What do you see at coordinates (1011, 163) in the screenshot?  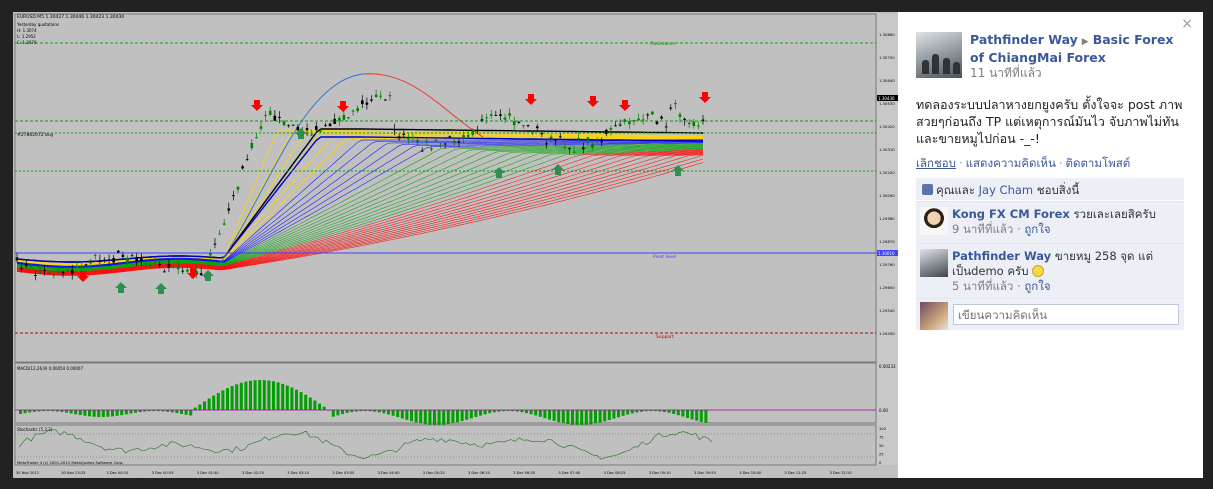 I see `comment-link: แสดงความคิดเห็น` at bounding box center [1011, 163].